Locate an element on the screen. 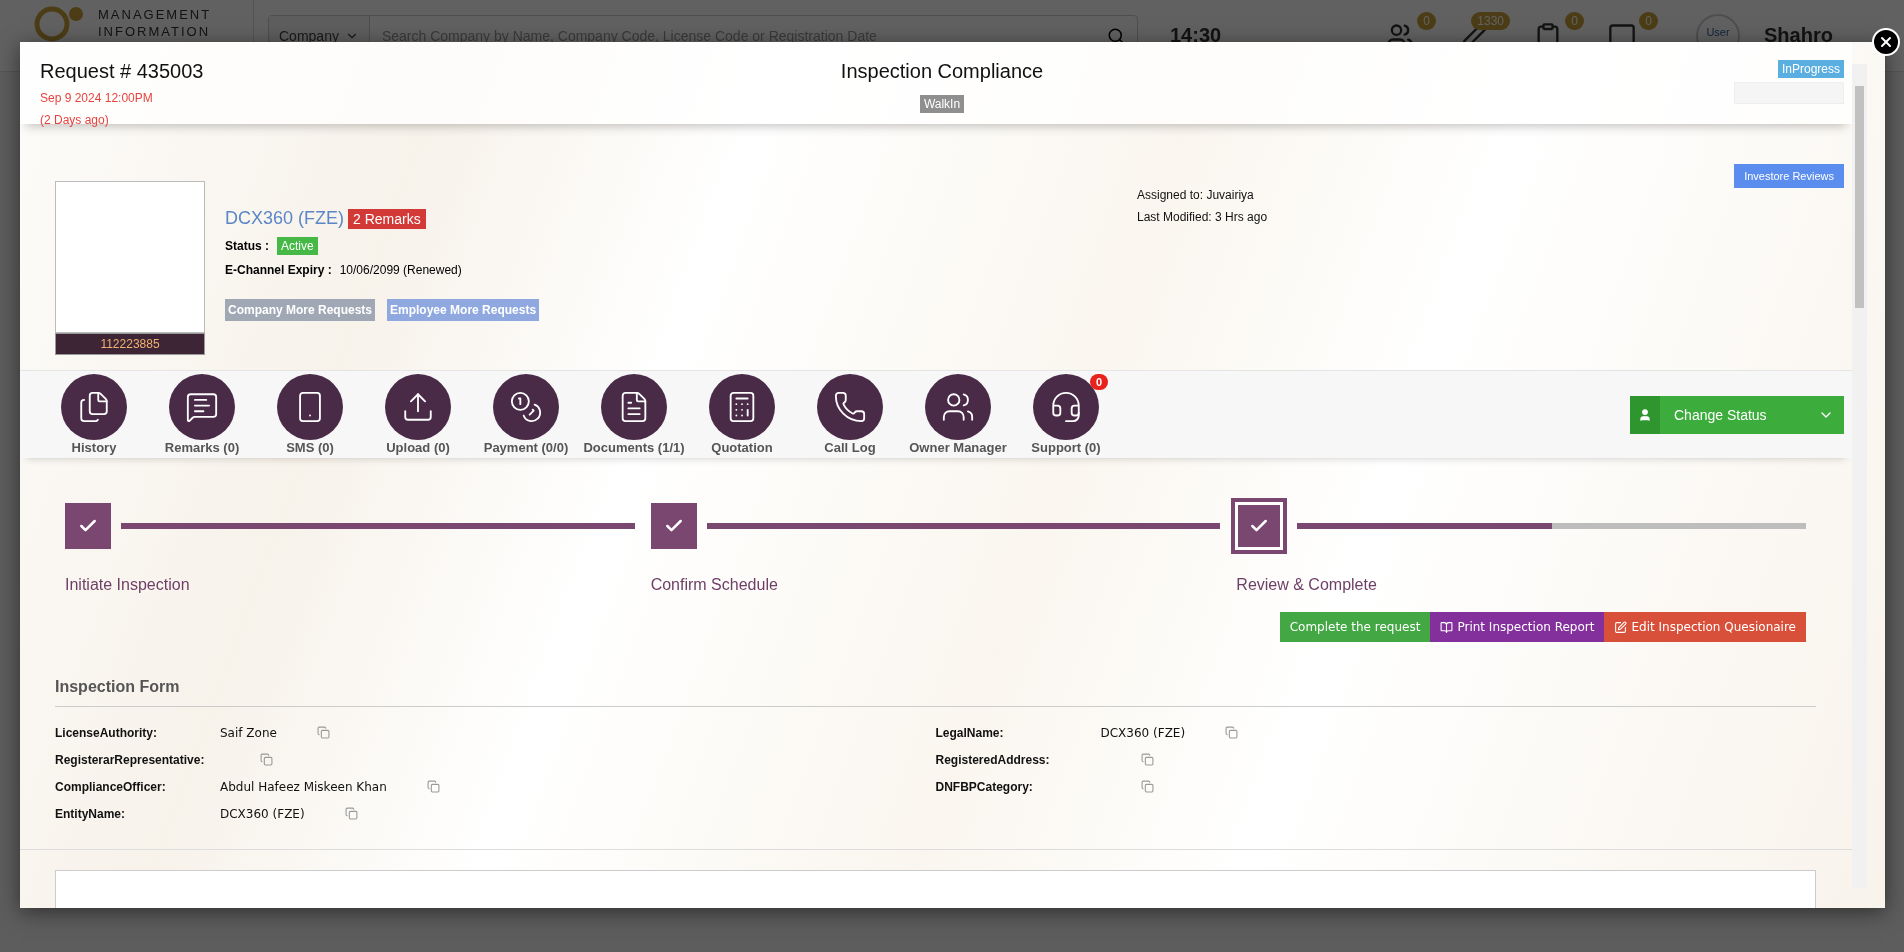 This screenshot has height=952, width=1904. search-icon is located at coordinates (1116, 35).